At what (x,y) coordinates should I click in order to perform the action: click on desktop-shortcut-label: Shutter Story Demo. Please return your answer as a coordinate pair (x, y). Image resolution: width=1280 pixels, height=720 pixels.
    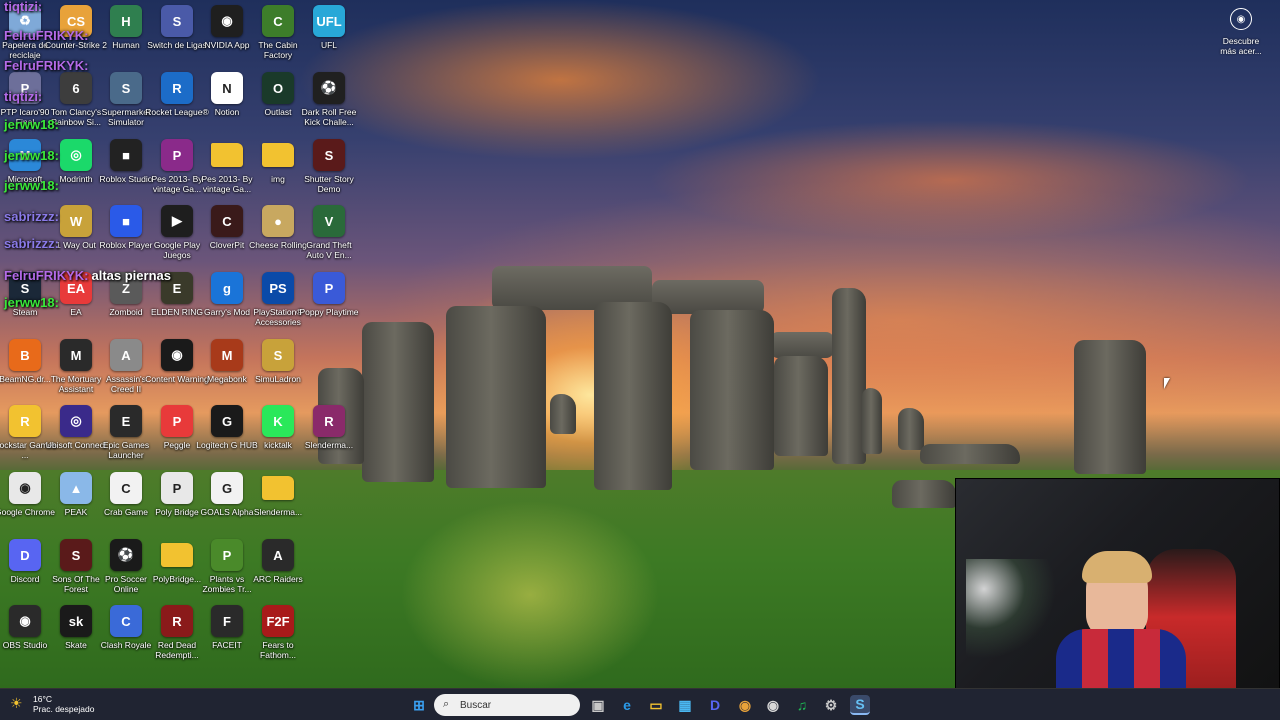
    Looking at the image, I should click on (329, 184).